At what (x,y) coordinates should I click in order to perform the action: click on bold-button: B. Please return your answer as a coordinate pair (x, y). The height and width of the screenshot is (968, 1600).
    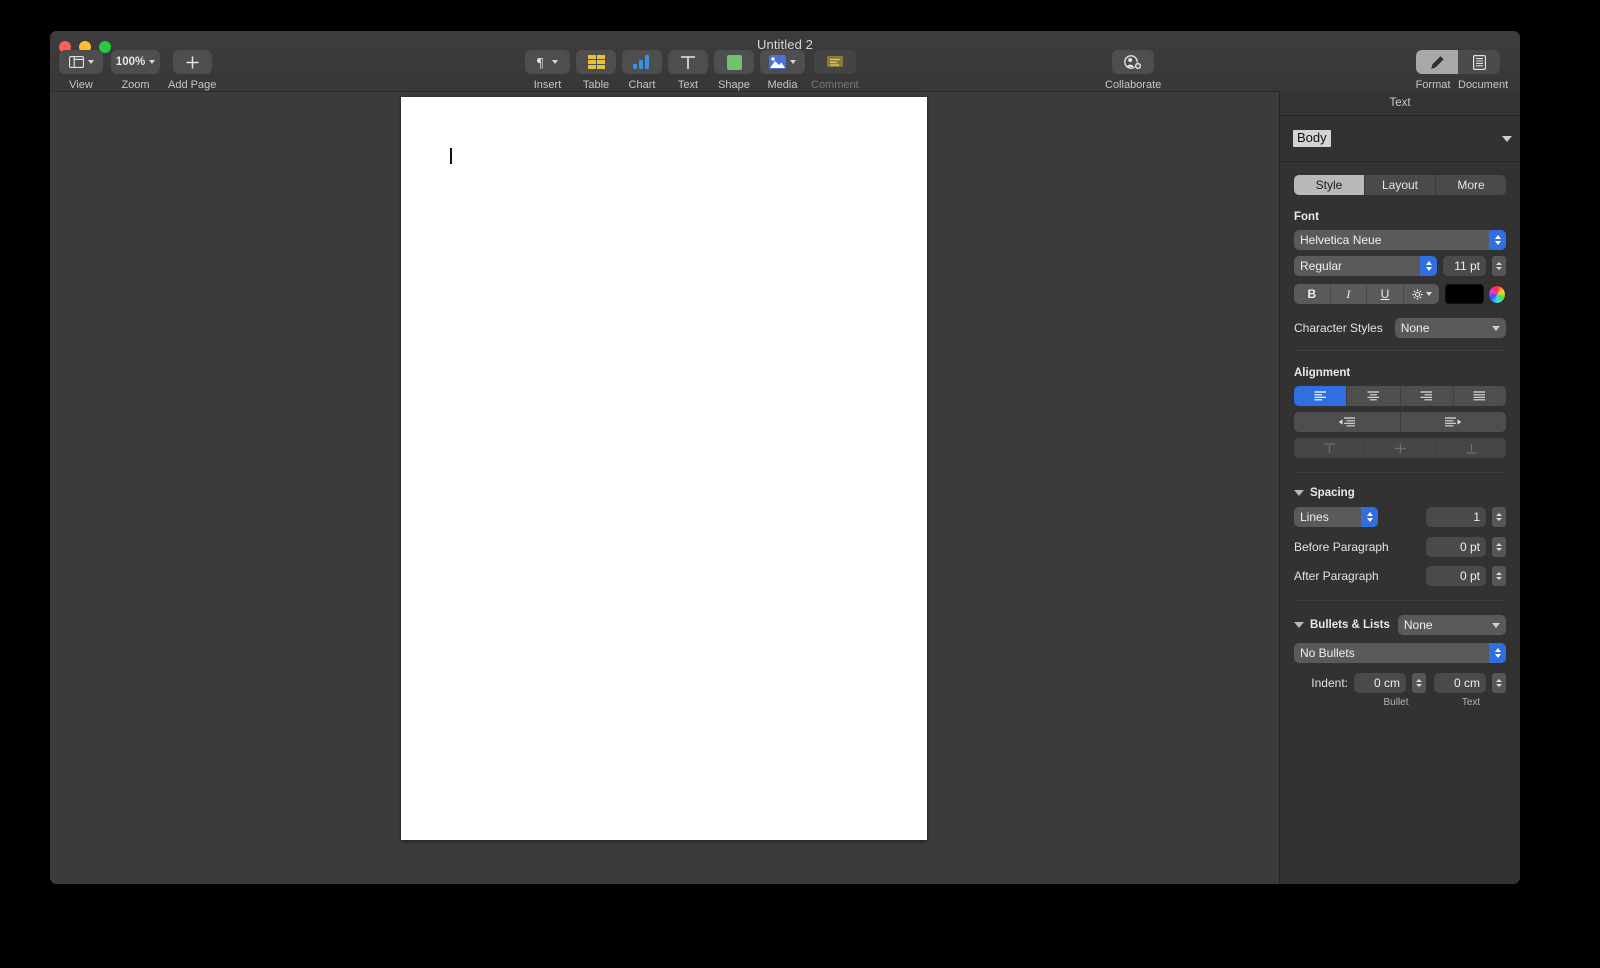
    Looking at the image, I should click on (1312, 294).